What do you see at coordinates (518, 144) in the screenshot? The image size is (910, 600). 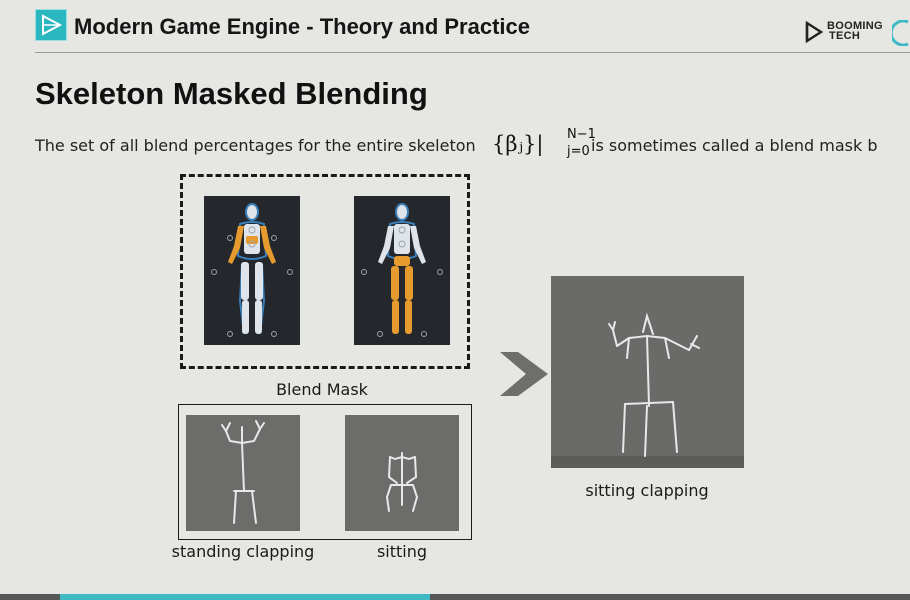 I see `formula-base: {βⱼ}|` at bounding box center [518, 144].